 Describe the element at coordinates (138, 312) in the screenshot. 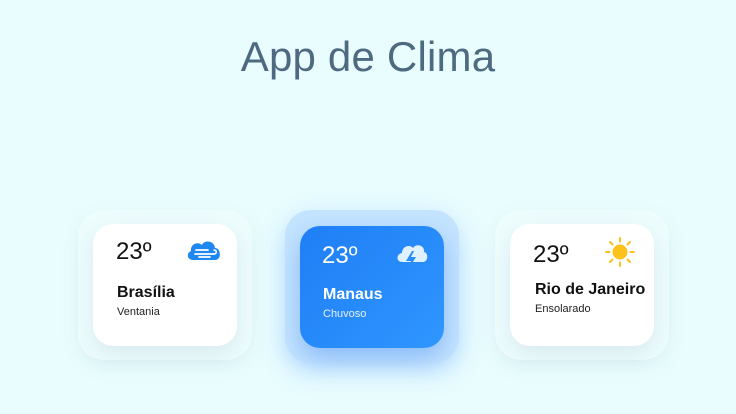

I see `weather-condition: Ventania` at that location.